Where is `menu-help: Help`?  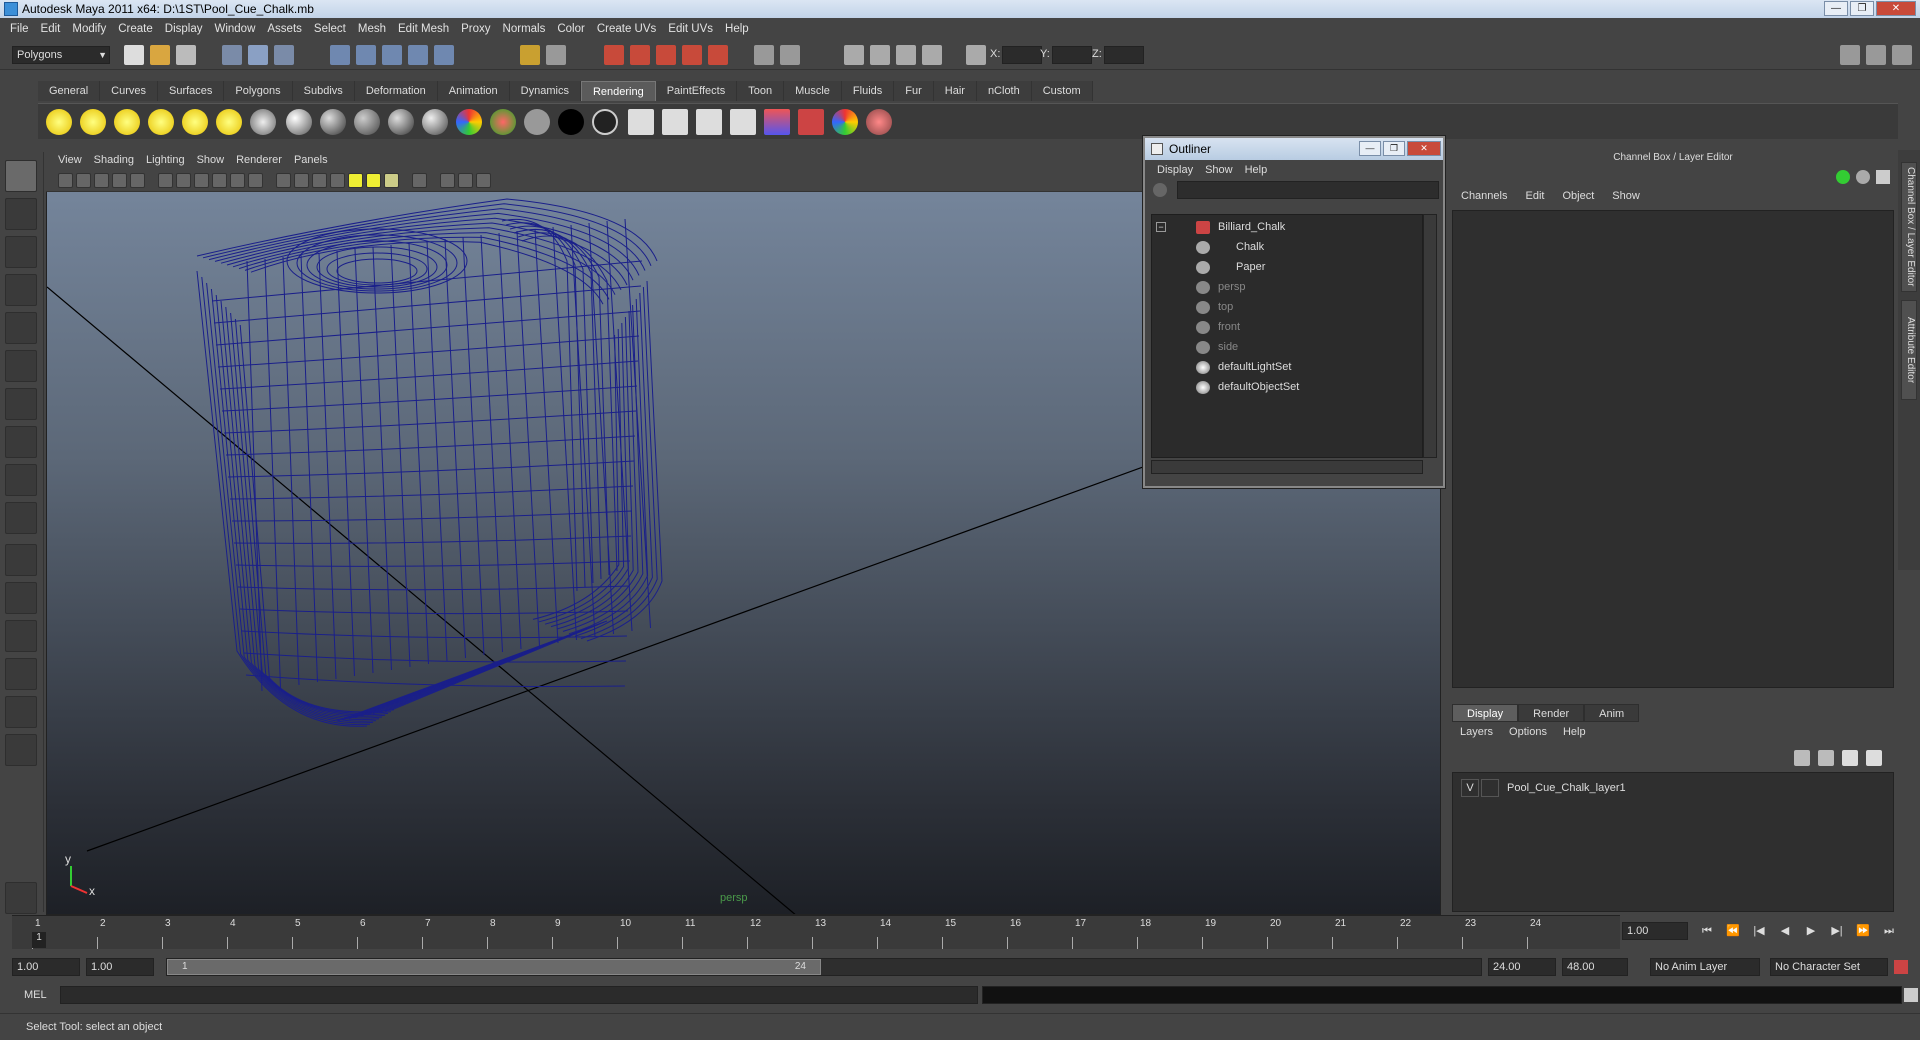
menu-help: Help is located at coordinates (737, 29).